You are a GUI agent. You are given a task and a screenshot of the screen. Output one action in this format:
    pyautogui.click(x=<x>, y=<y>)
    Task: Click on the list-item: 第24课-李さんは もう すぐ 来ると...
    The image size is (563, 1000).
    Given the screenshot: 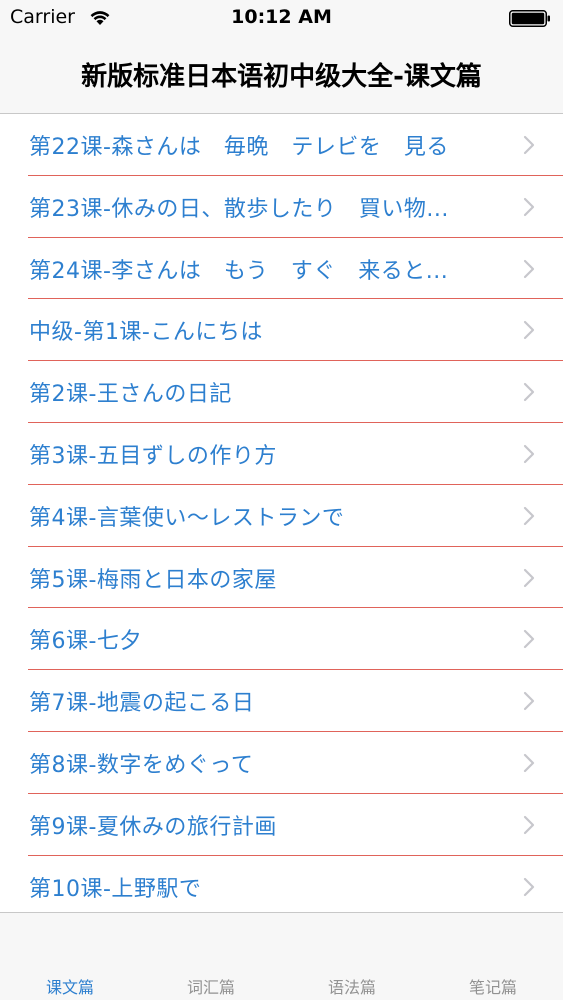 What is the action you would take?
    pyautogui.click(x=281, y=269)
    